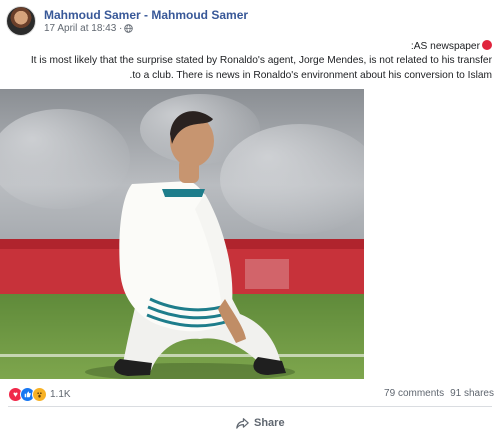 The image size is (500, 436). I want to click on timestamp: 17 April at 18:43 ·, so click(83, 28).